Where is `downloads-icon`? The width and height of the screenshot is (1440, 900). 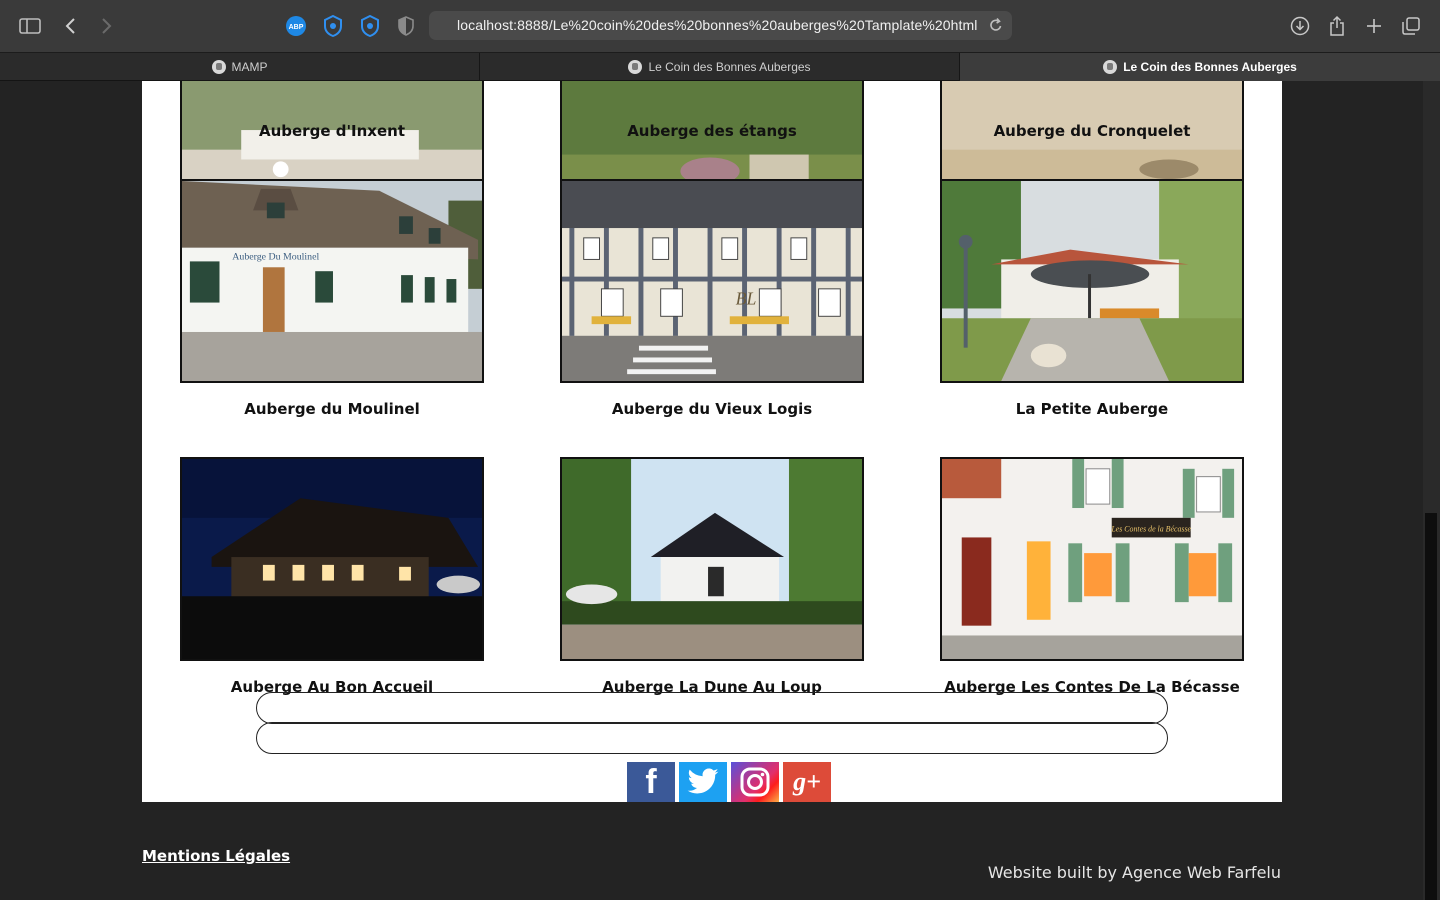 downloads-icon is located at coordinates (1300, 26).